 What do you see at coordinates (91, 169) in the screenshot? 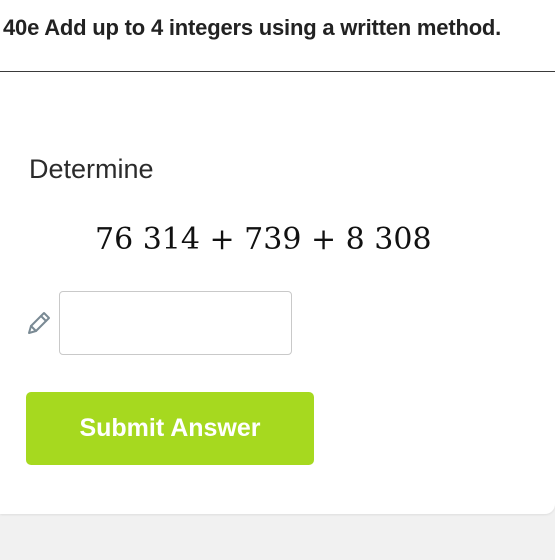
I see `question-prompt: Determine` at bounding box center [91, 169].